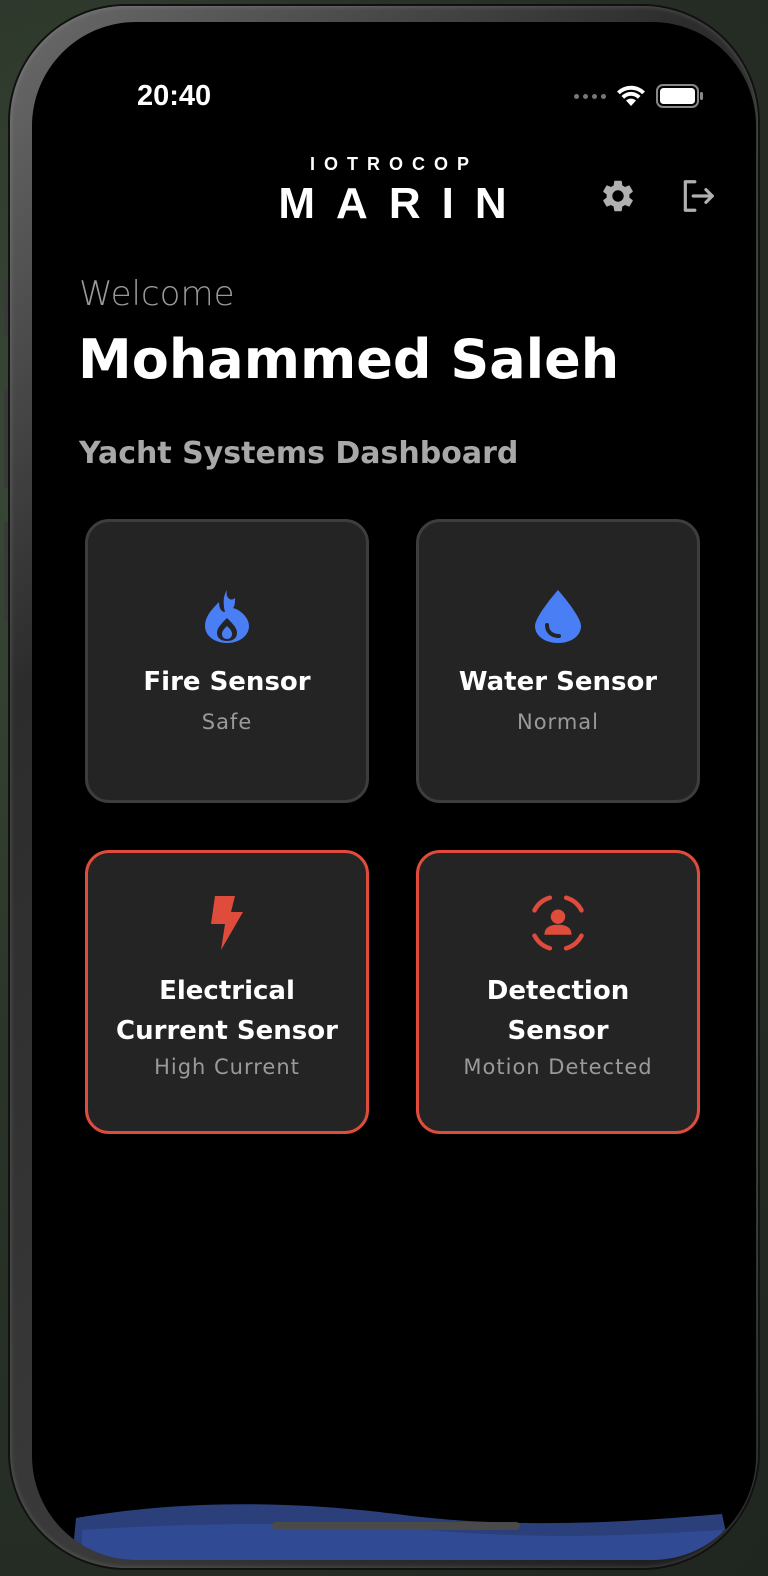 The height and width of the screenshot is (1576, 768). Describe the element at coordinates (227, 616) in the screenshot. I see `flame-icon` at that location.